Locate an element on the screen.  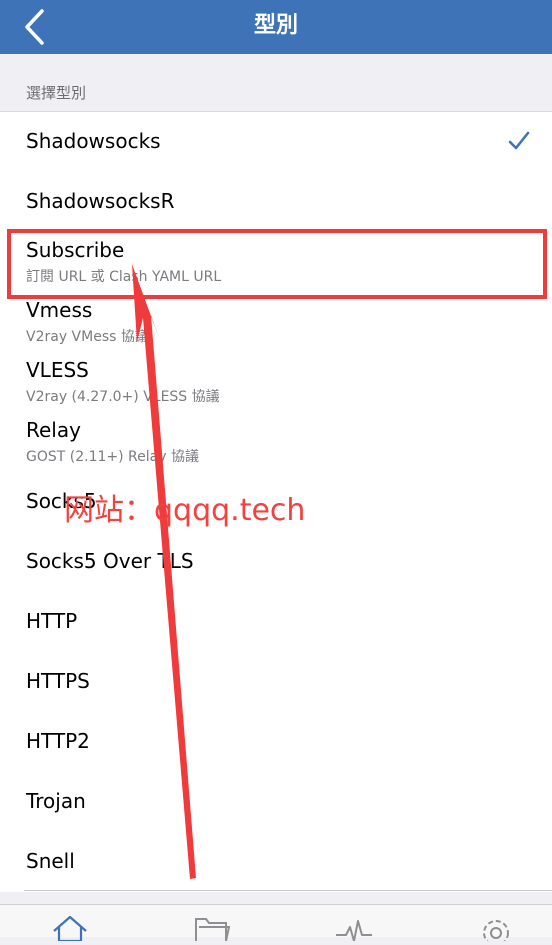
watermark-text: 网站：qqqq.tech is located at coordinates (185, 510).